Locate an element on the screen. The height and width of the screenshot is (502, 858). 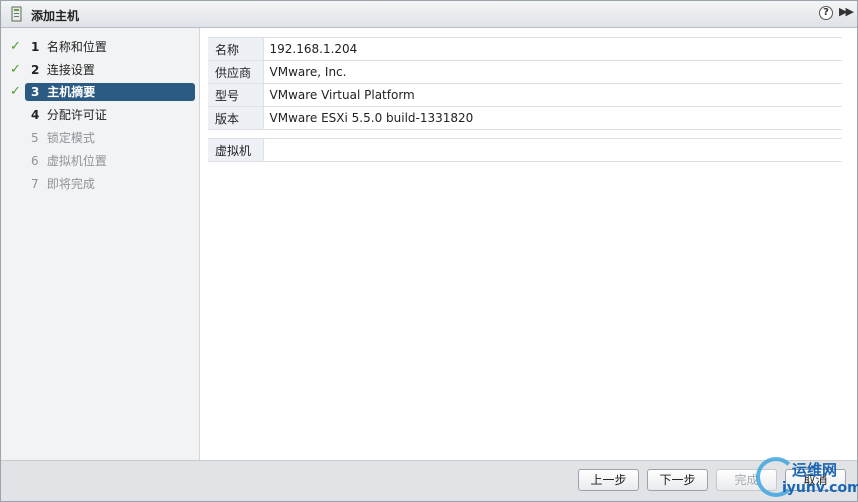
virtual-machines-table: 虚拟机 is located at coordinates (525, 150).